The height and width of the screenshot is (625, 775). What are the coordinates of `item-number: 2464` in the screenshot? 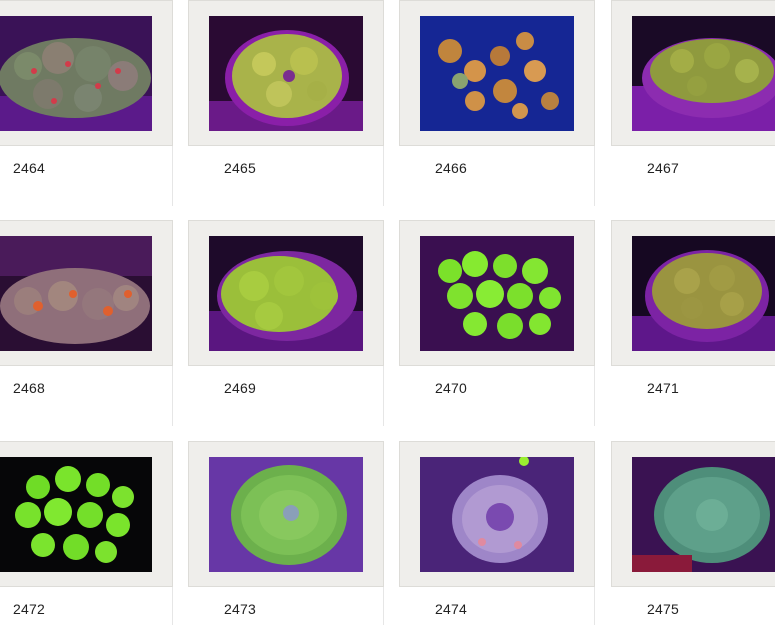 It's located at (29, 168).